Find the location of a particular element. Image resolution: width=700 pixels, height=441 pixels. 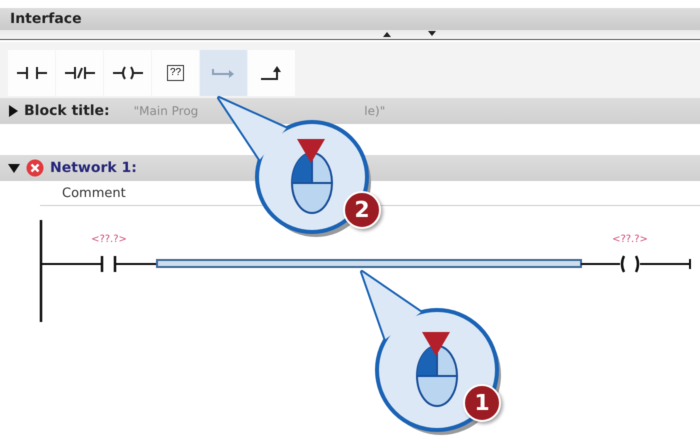

box-icon: ?? is located at coordinates (175, 73).